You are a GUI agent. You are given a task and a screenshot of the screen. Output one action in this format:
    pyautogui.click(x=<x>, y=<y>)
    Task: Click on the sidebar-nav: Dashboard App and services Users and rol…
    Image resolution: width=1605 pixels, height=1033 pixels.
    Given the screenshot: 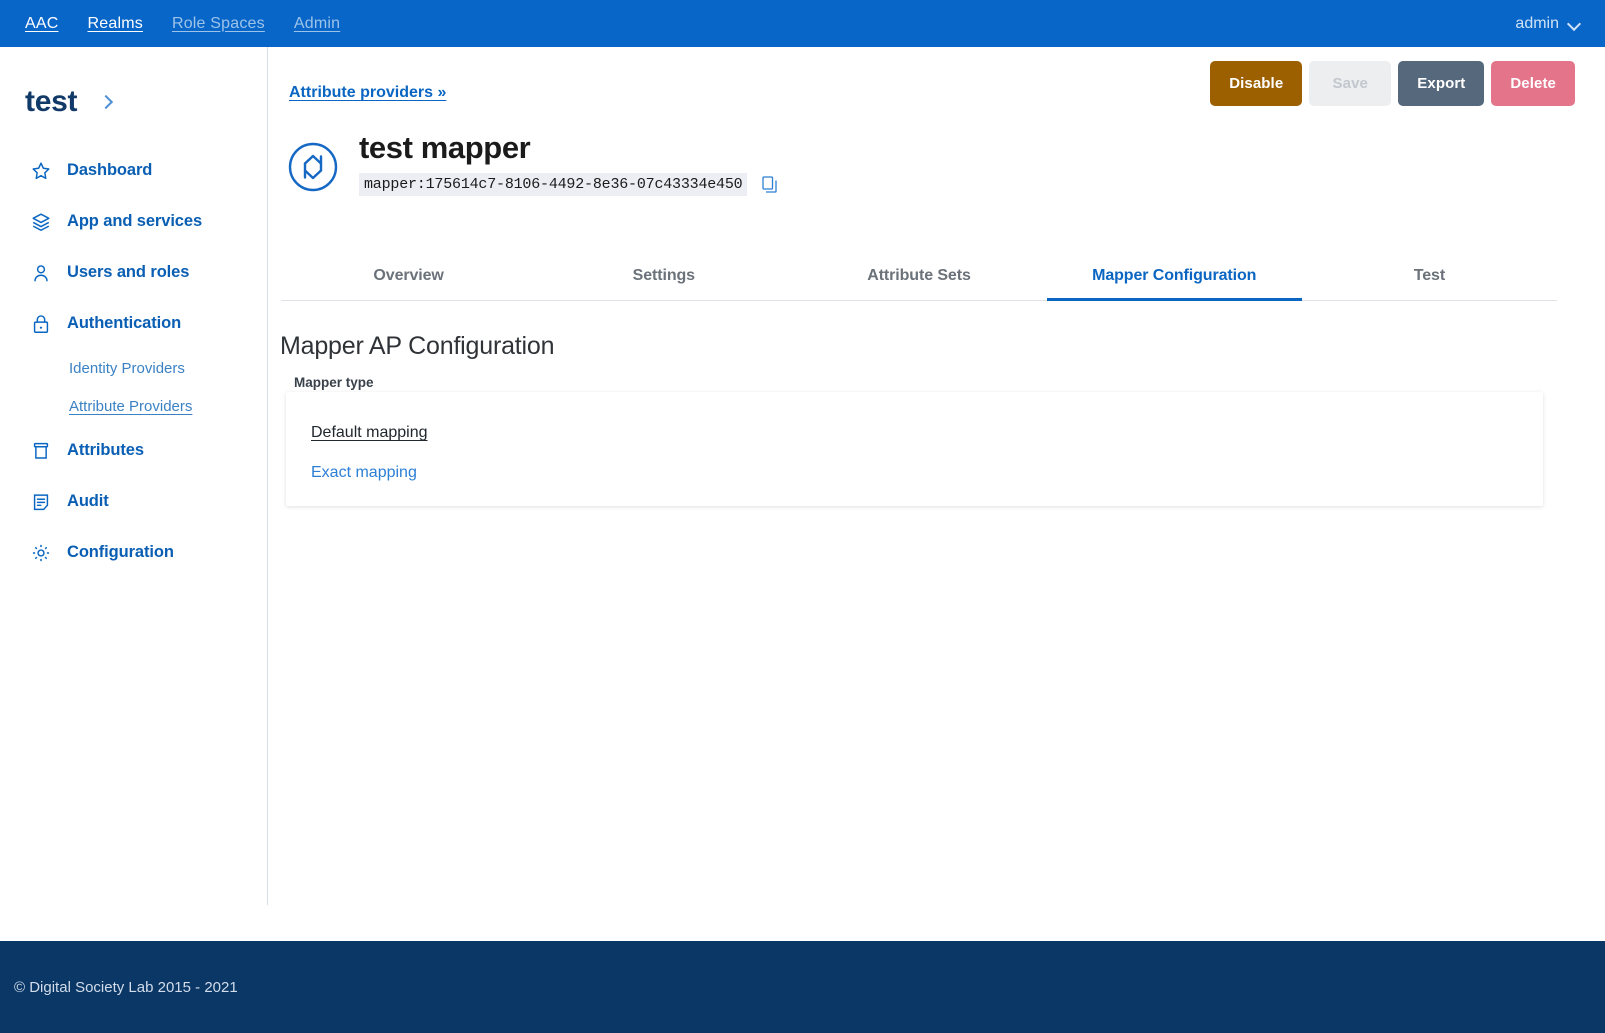 What is the action you would take?
    pyautogui.click(x=133, y=361)
    